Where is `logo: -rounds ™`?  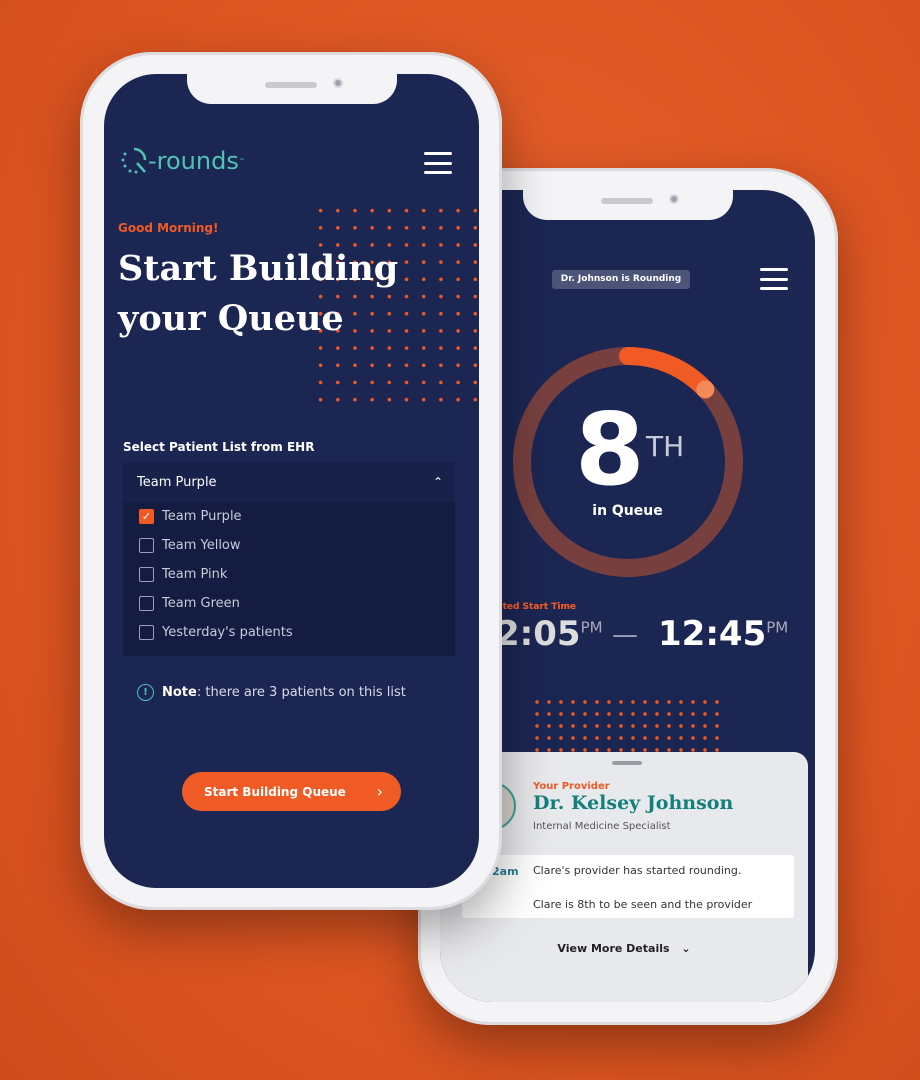 logo: -rounds ™ is located at coordinates (182, 161).